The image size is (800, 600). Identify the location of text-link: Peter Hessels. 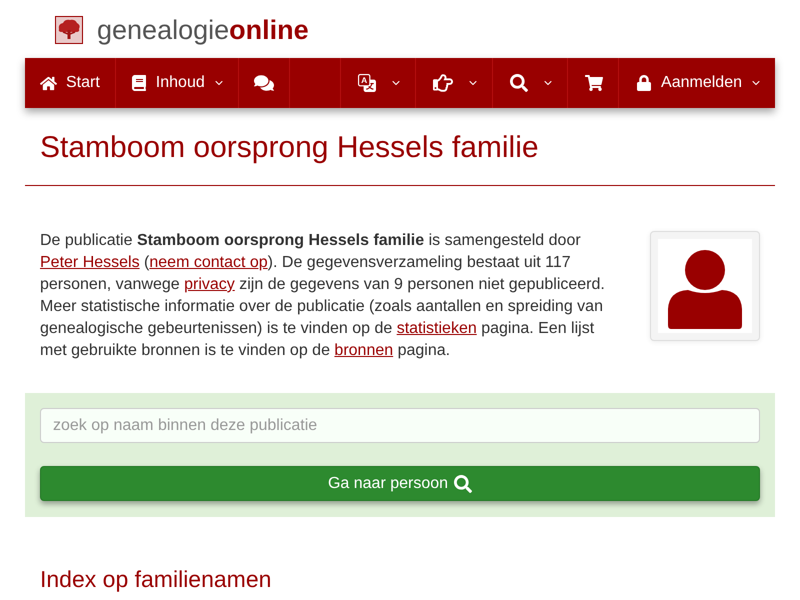
(90, 262).